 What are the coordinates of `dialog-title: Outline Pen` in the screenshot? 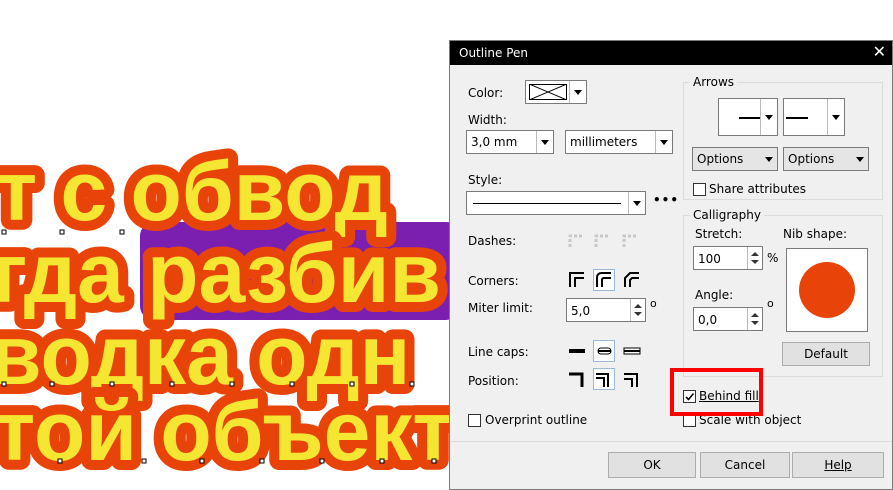 It's located at (494, 53).